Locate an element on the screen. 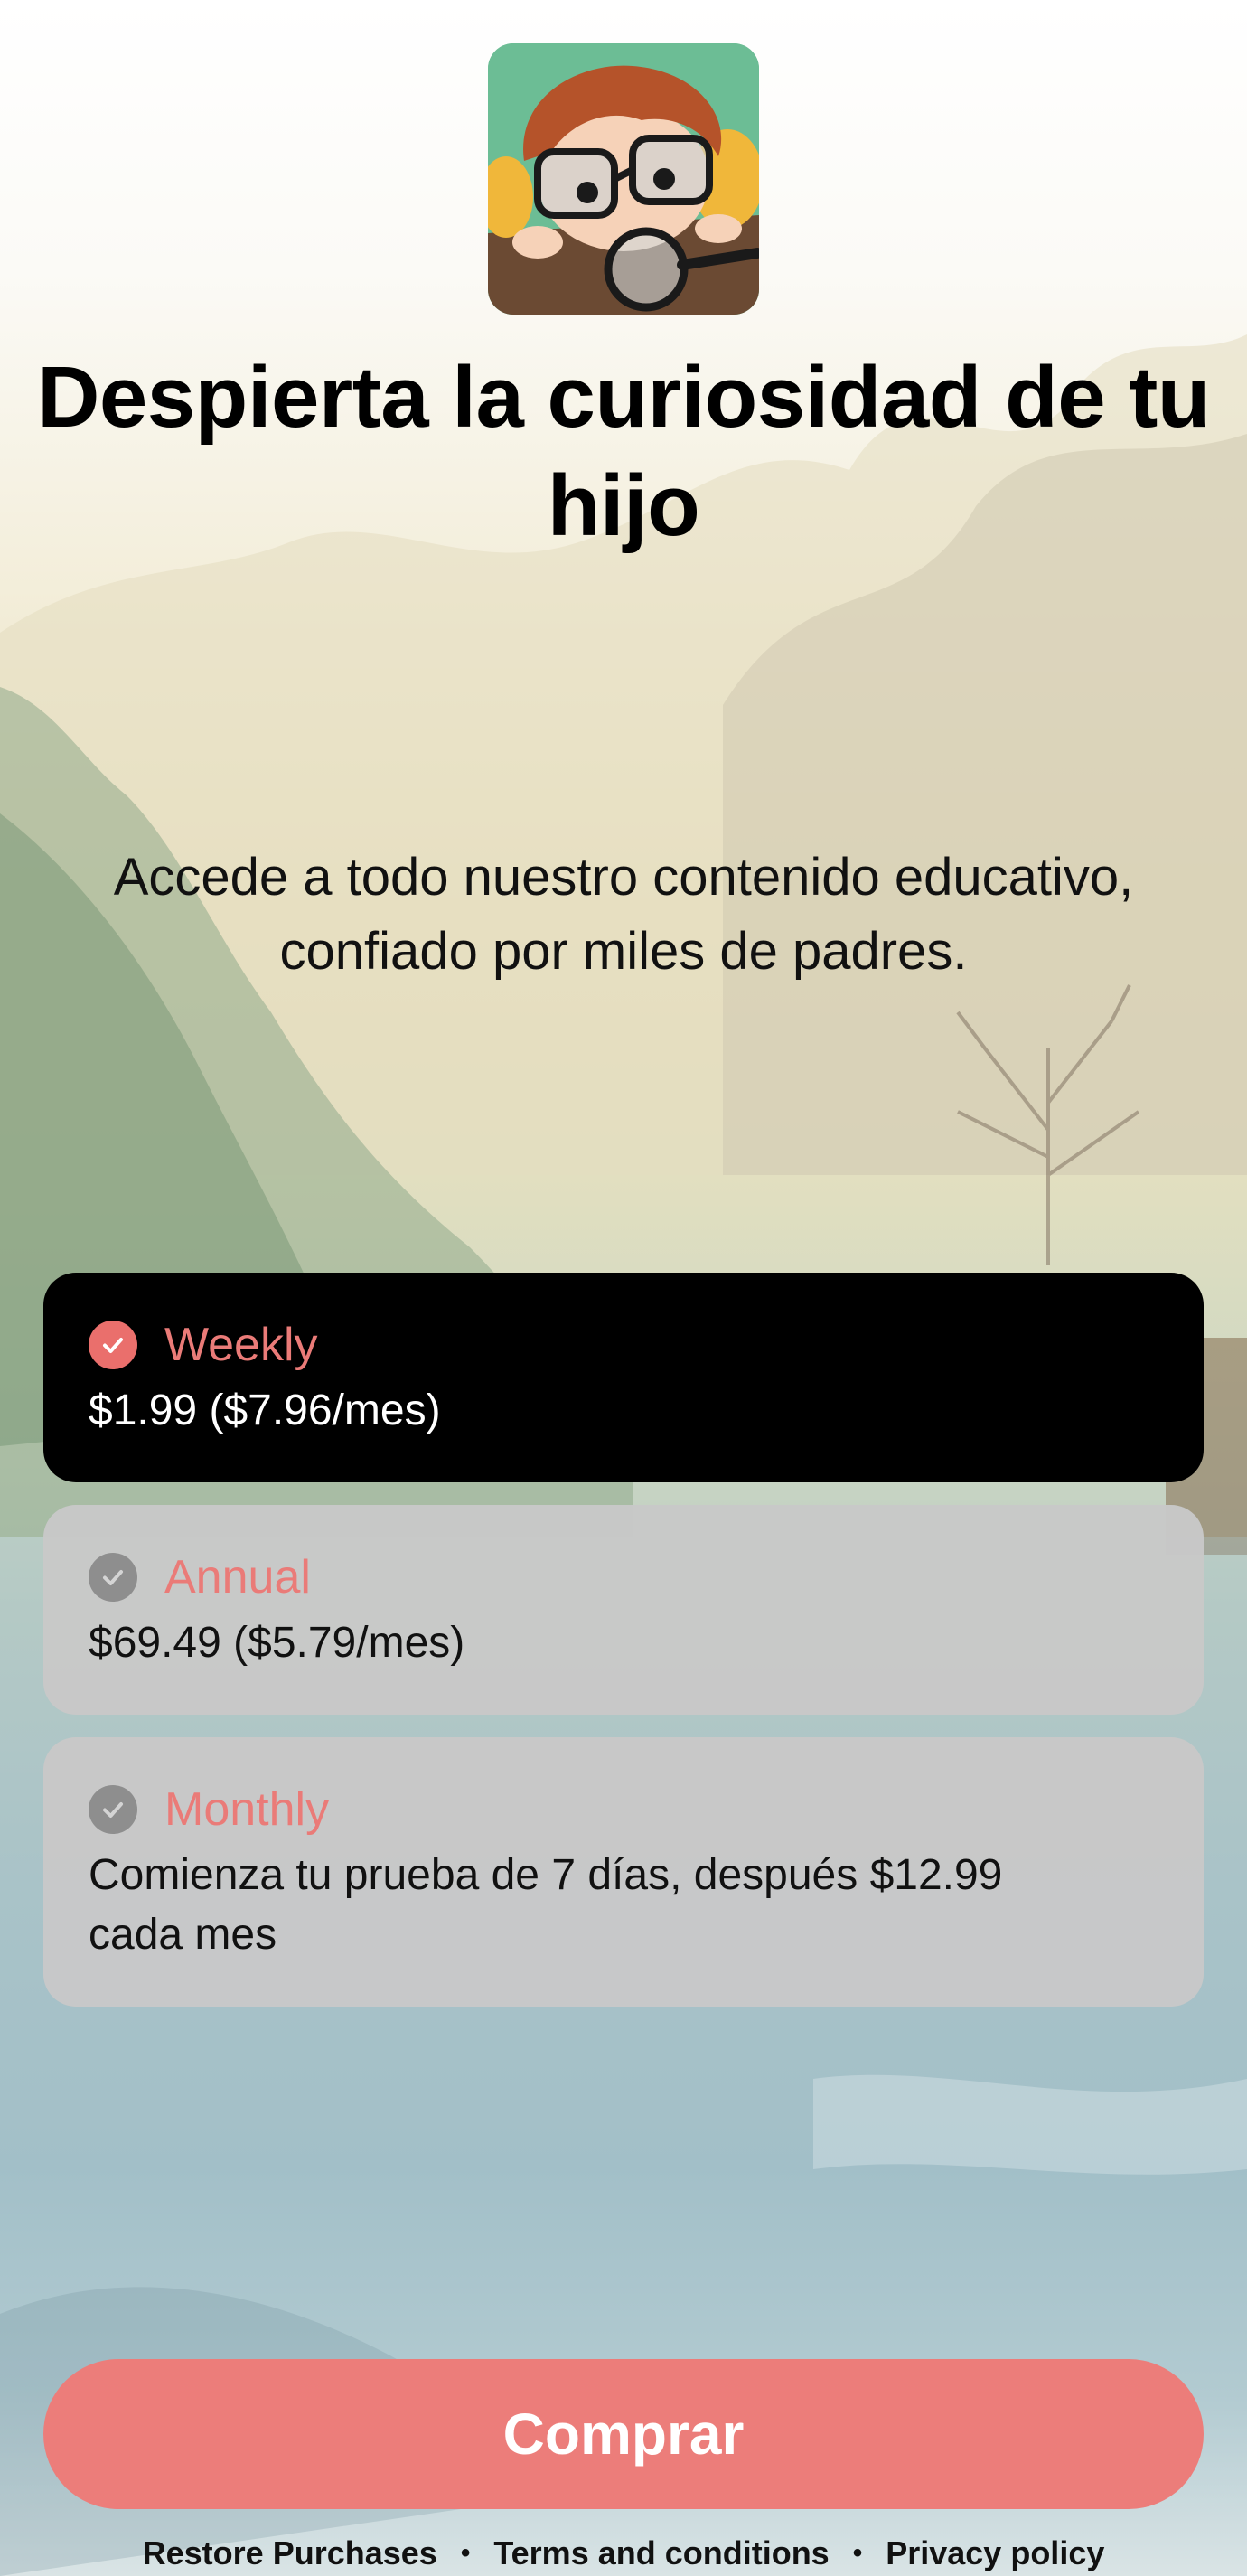 The image size is (1247, 2576). plan-name: Weekly is located at coordinates (241, 1345).